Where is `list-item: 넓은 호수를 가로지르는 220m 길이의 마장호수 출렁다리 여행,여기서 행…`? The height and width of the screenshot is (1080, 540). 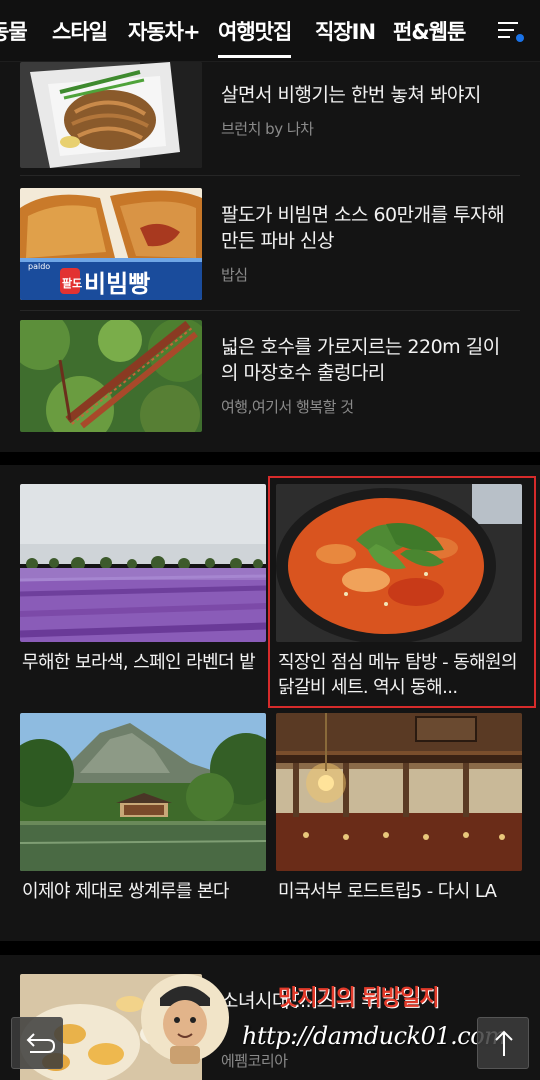
list-item: 넓은 호수를 가로지르는 220m 길이의 마장호수 출렁다리 여행,여기서 행… is located at coordinates (270, 377).